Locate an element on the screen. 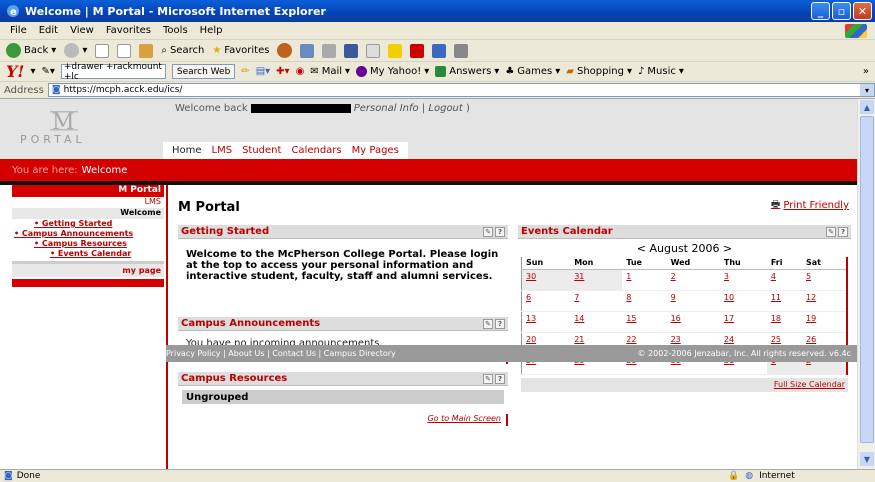 This screenshot has height=482, width=875. sidebar-item-campus-announcements: • Campus Announcements is located at coordinates (88, 234).